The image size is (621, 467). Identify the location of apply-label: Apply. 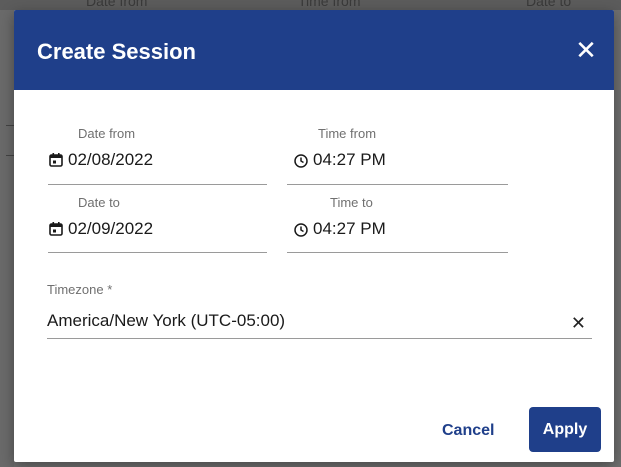
(565, 429).